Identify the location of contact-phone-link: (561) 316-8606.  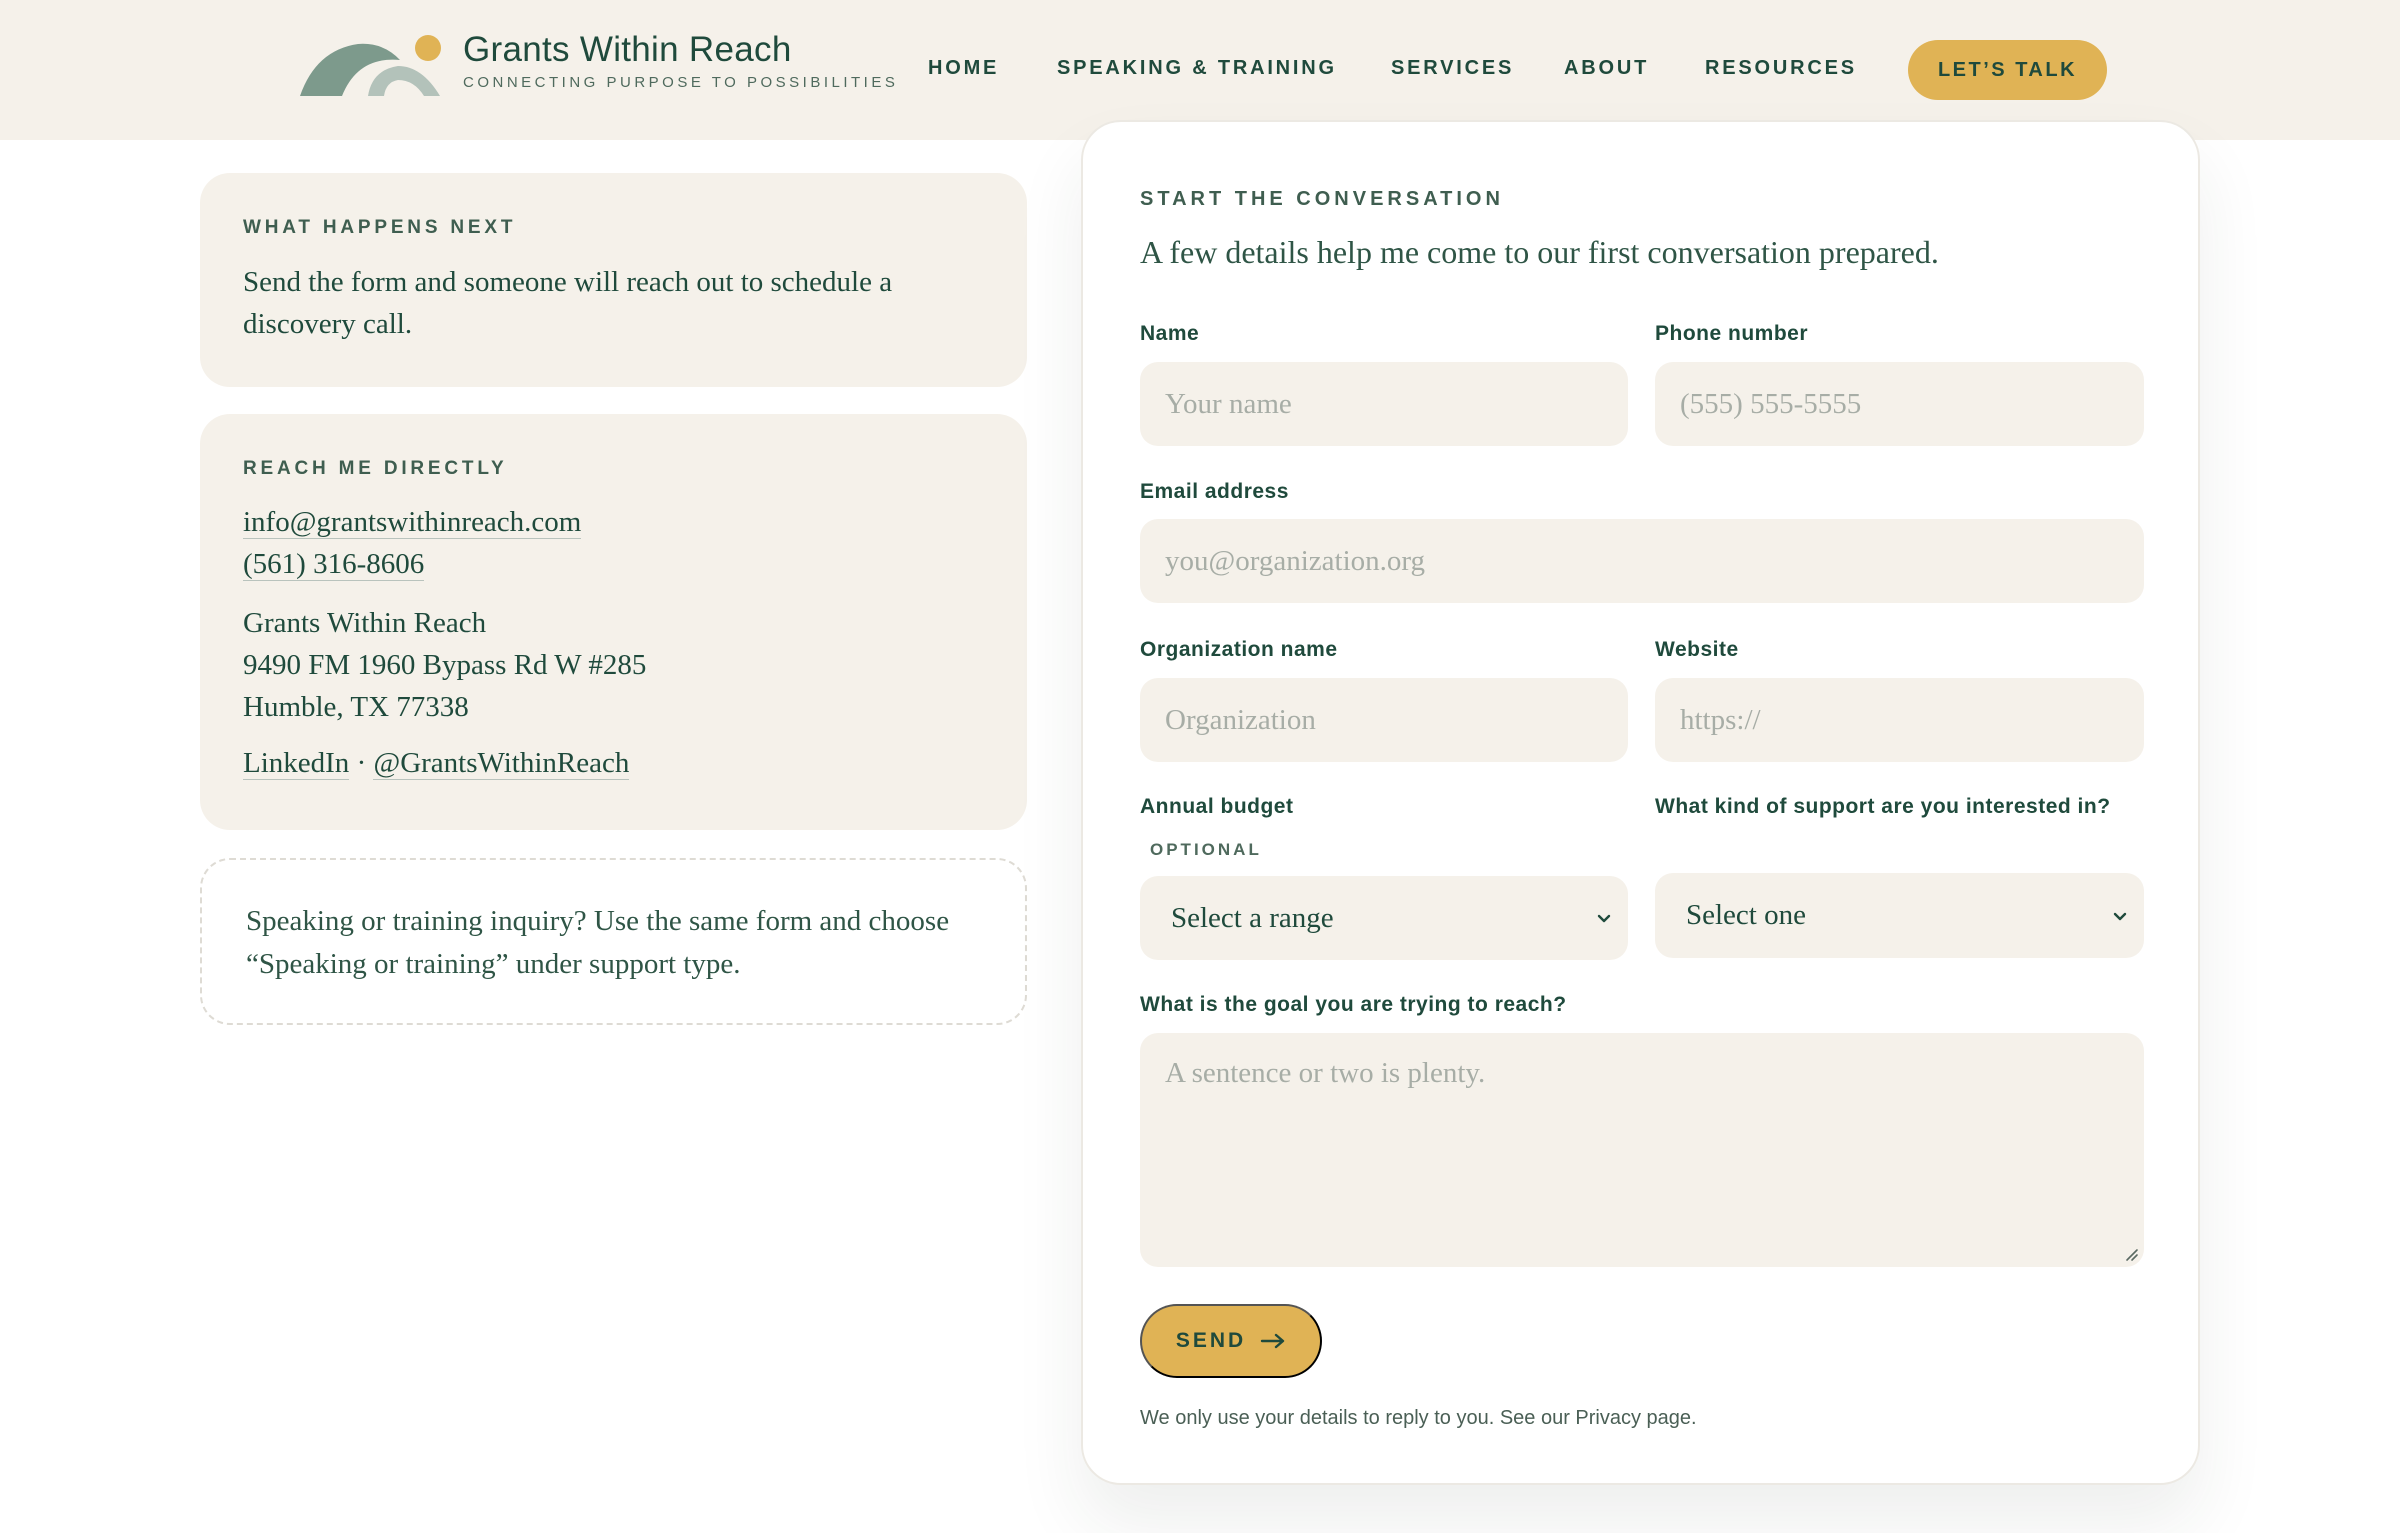
(334, 564).